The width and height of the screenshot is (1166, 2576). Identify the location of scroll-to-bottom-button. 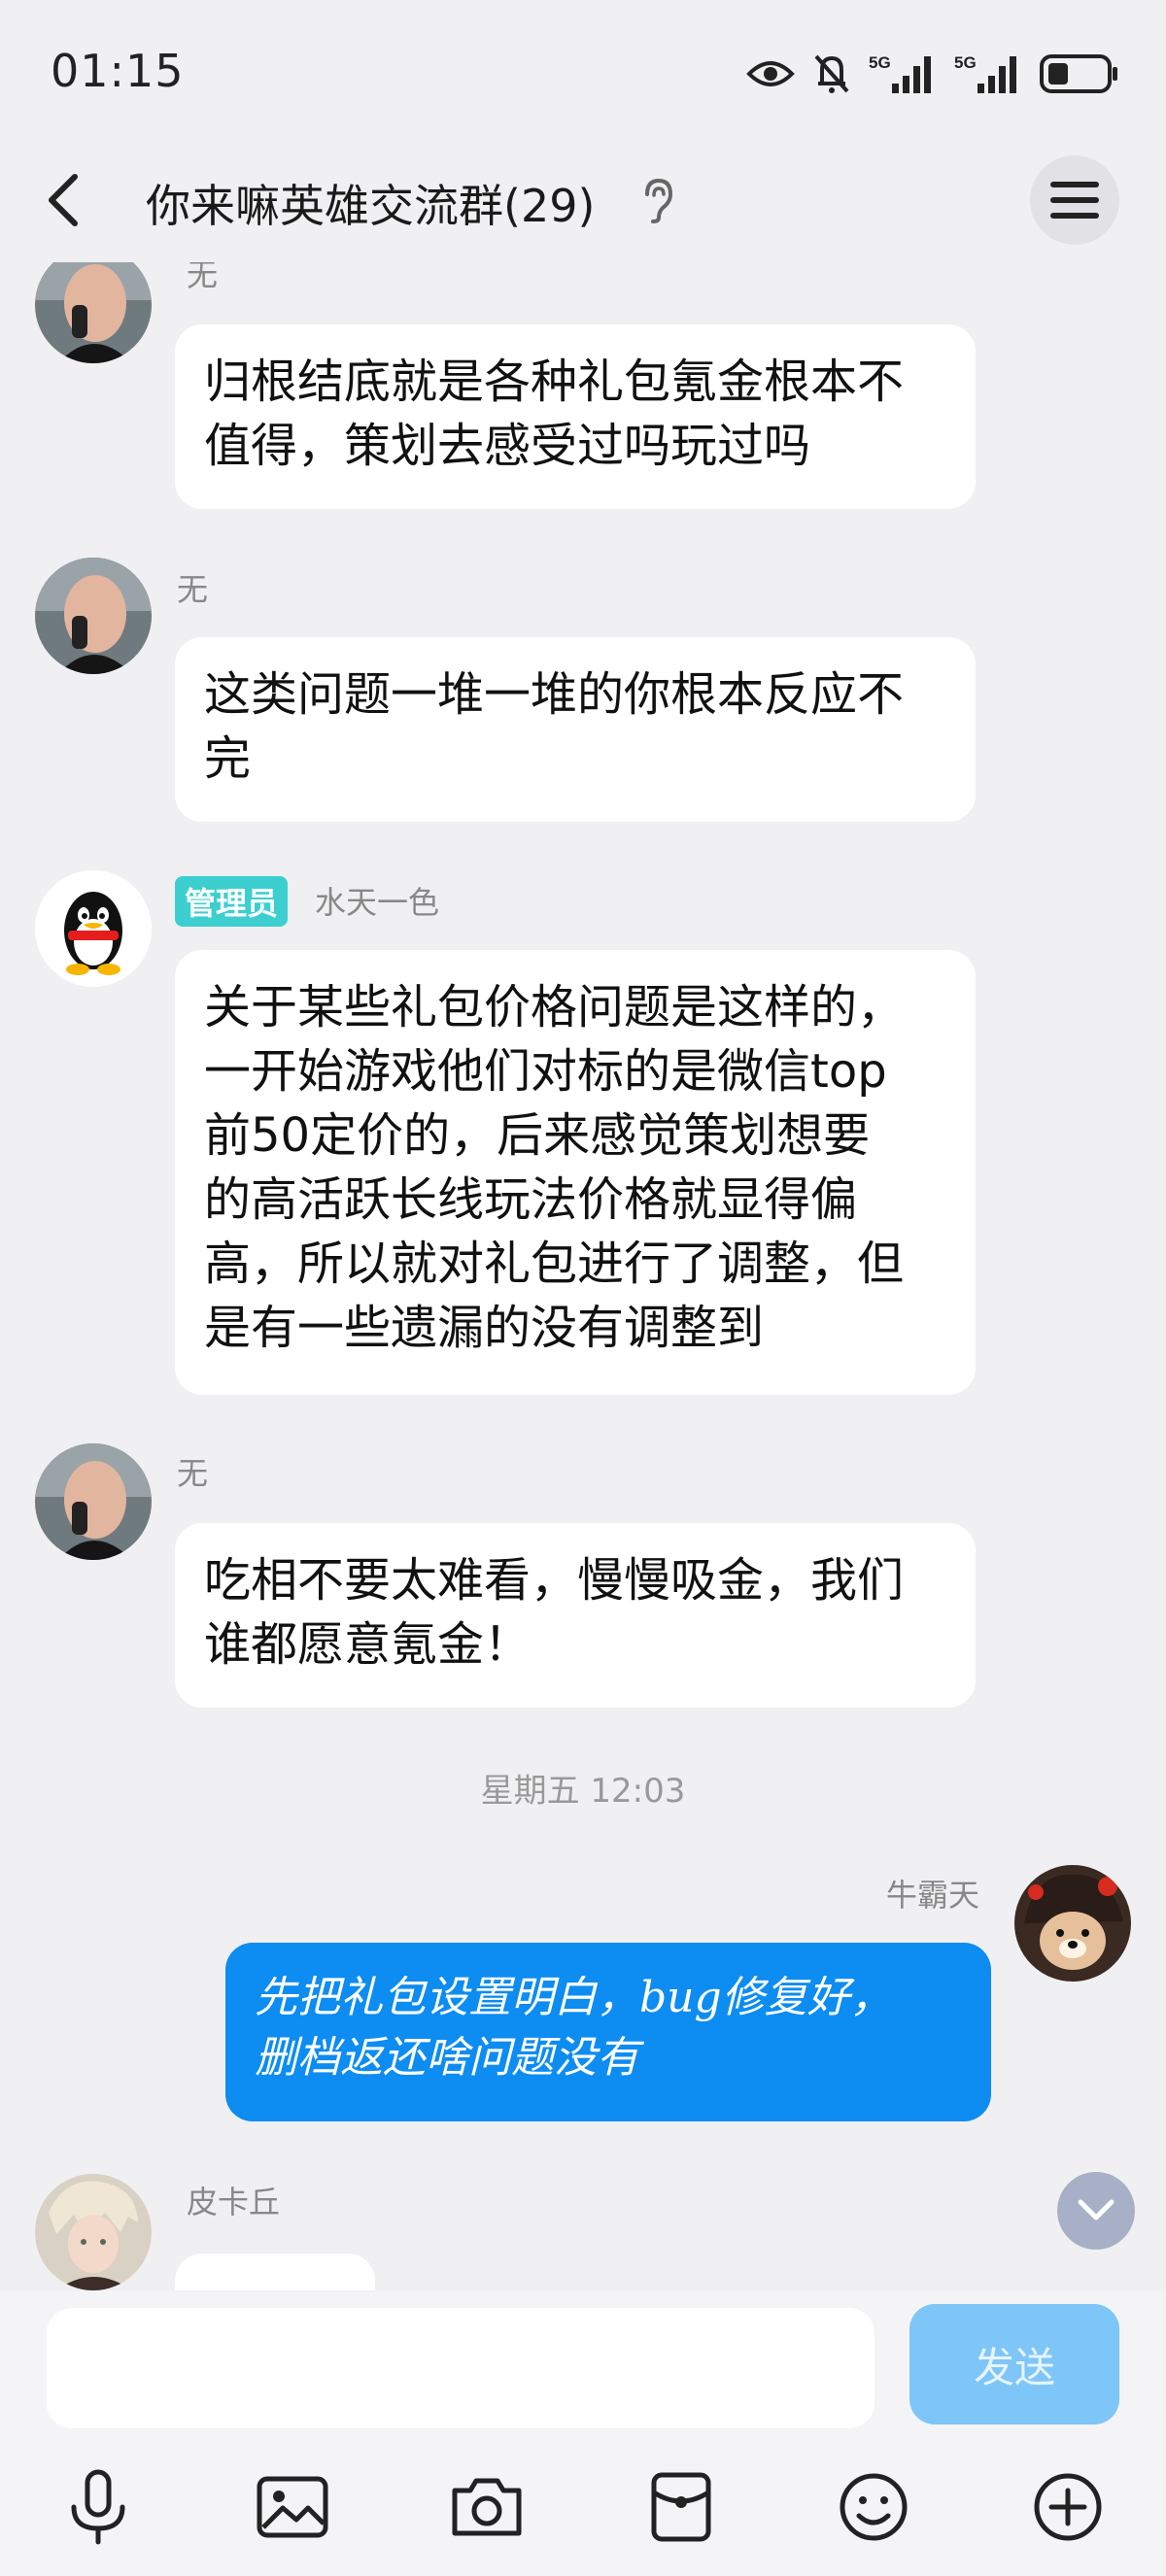
(1096, 2211).